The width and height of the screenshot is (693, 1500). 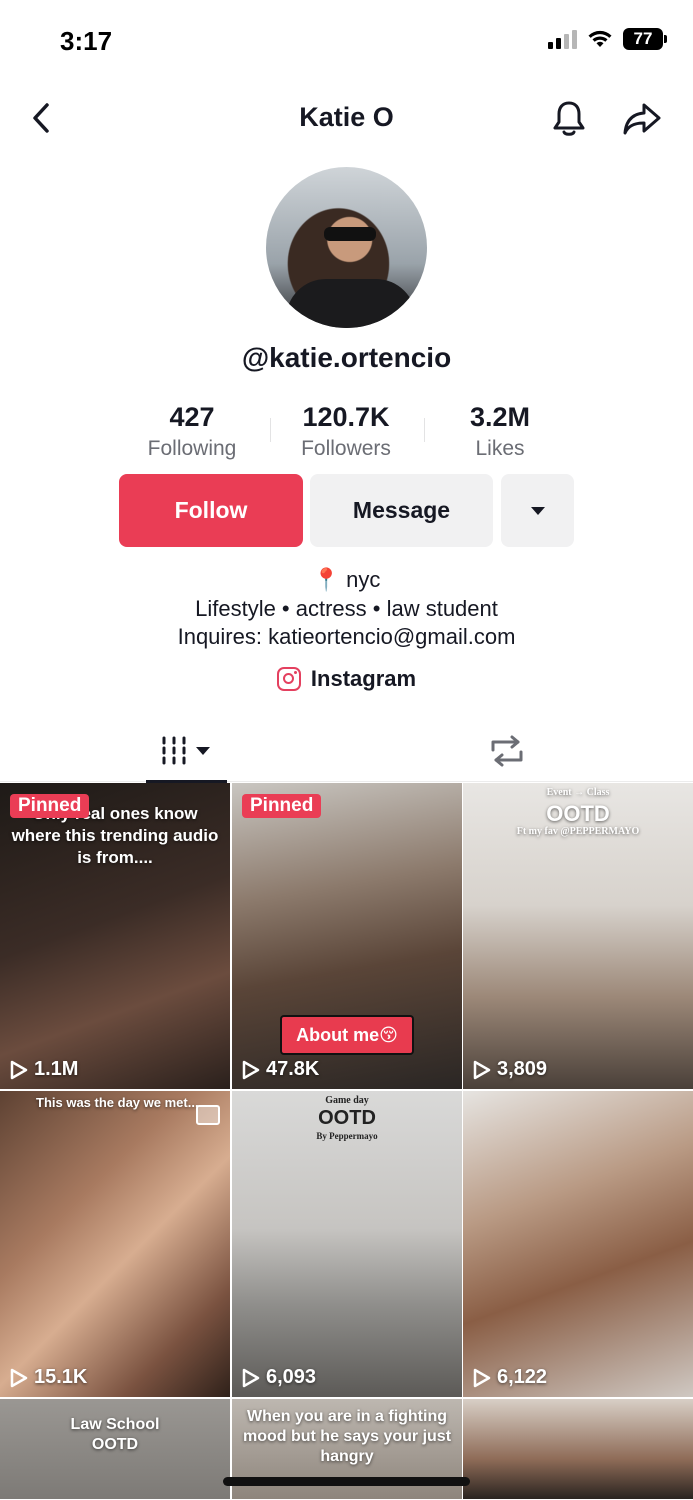 I want to click on tab-videos, so click(x=186, y=751).